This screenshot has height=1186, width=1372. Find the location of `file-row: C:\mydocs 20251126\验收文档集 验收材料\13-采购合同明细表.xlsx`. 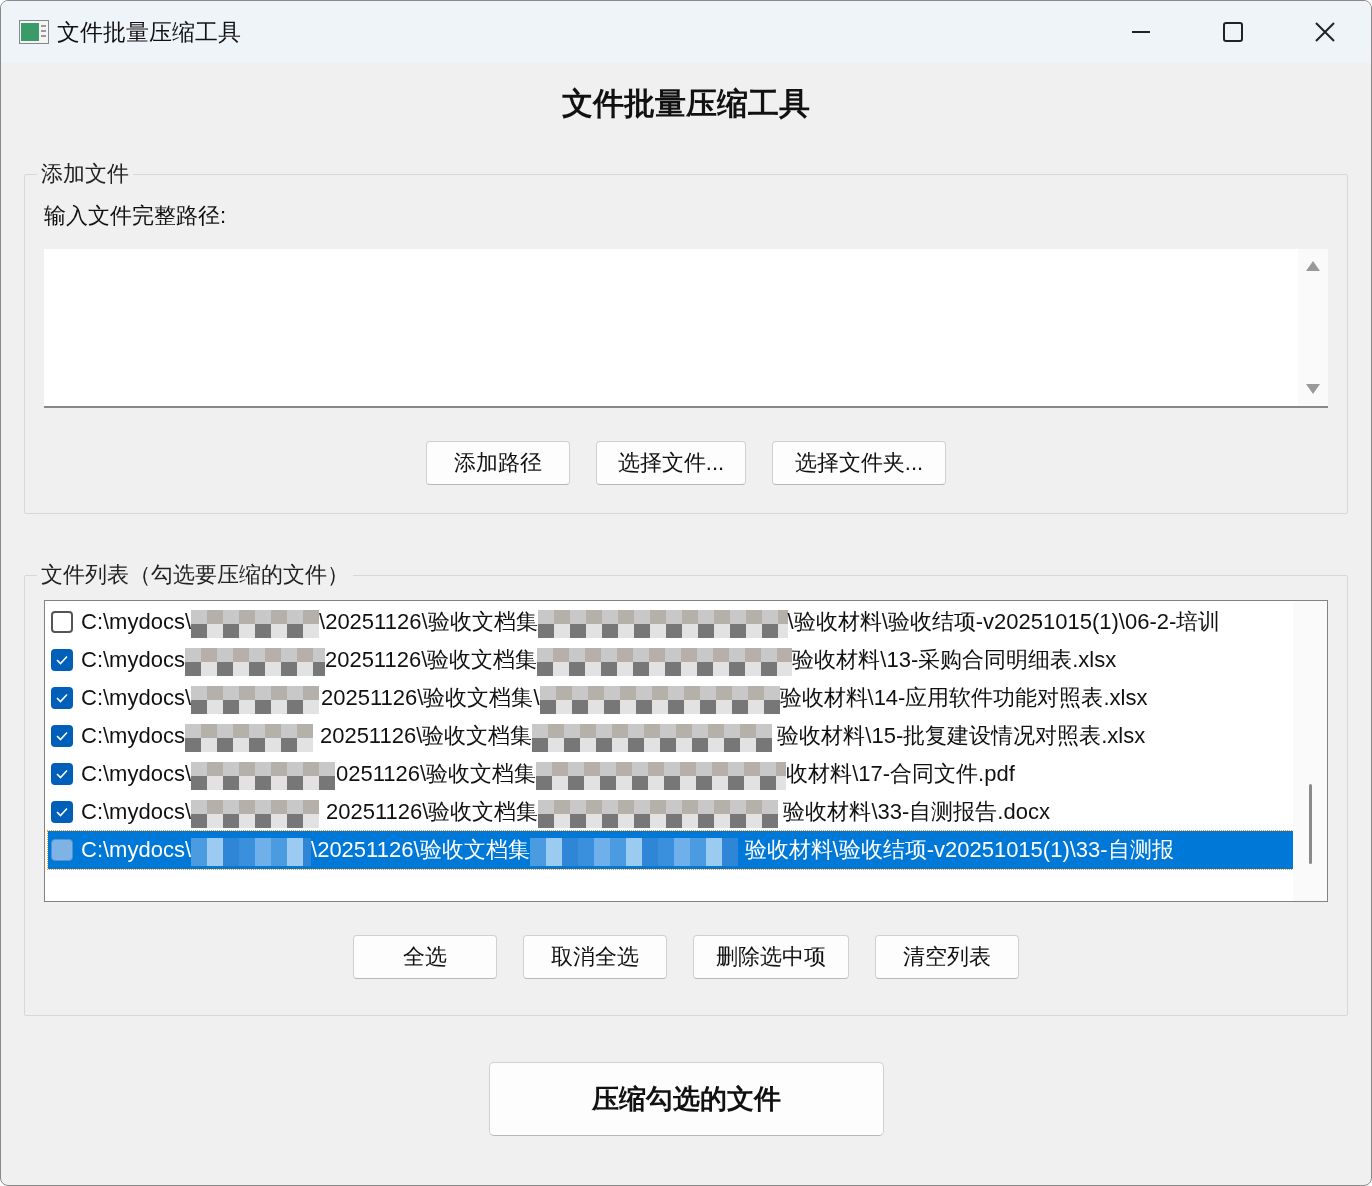

file-row: C:\mydocs 20251126\验收文档集 验收材料\13-采购合同明细表.xlsx is located at coordinates (670, 660).